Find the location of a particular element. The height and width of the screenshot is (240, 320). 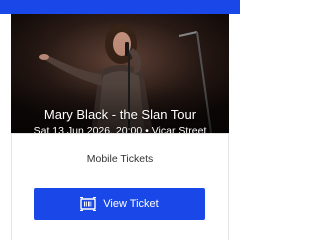

ticket-icon is located at coordinates (88, 204).